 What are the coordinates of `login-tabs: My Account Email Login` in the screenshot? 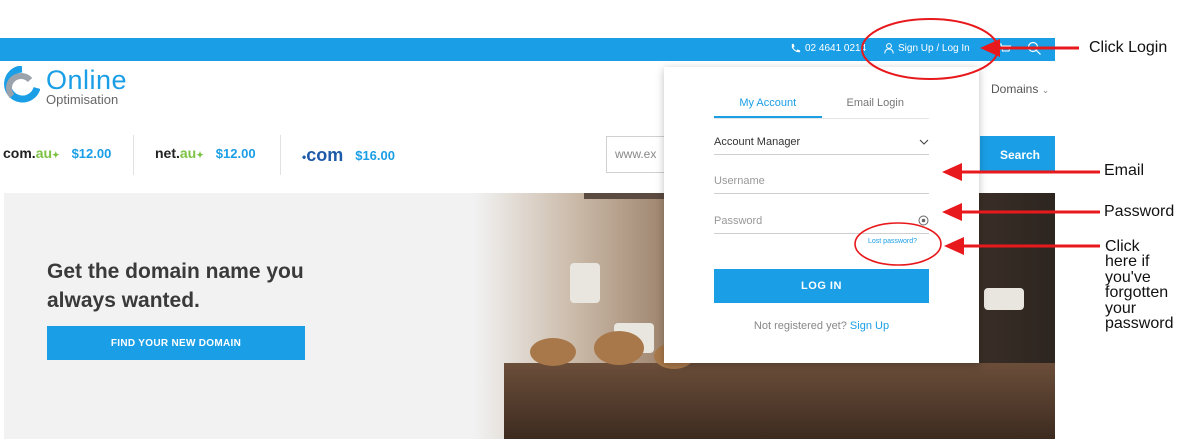 It's located at (821, 107).